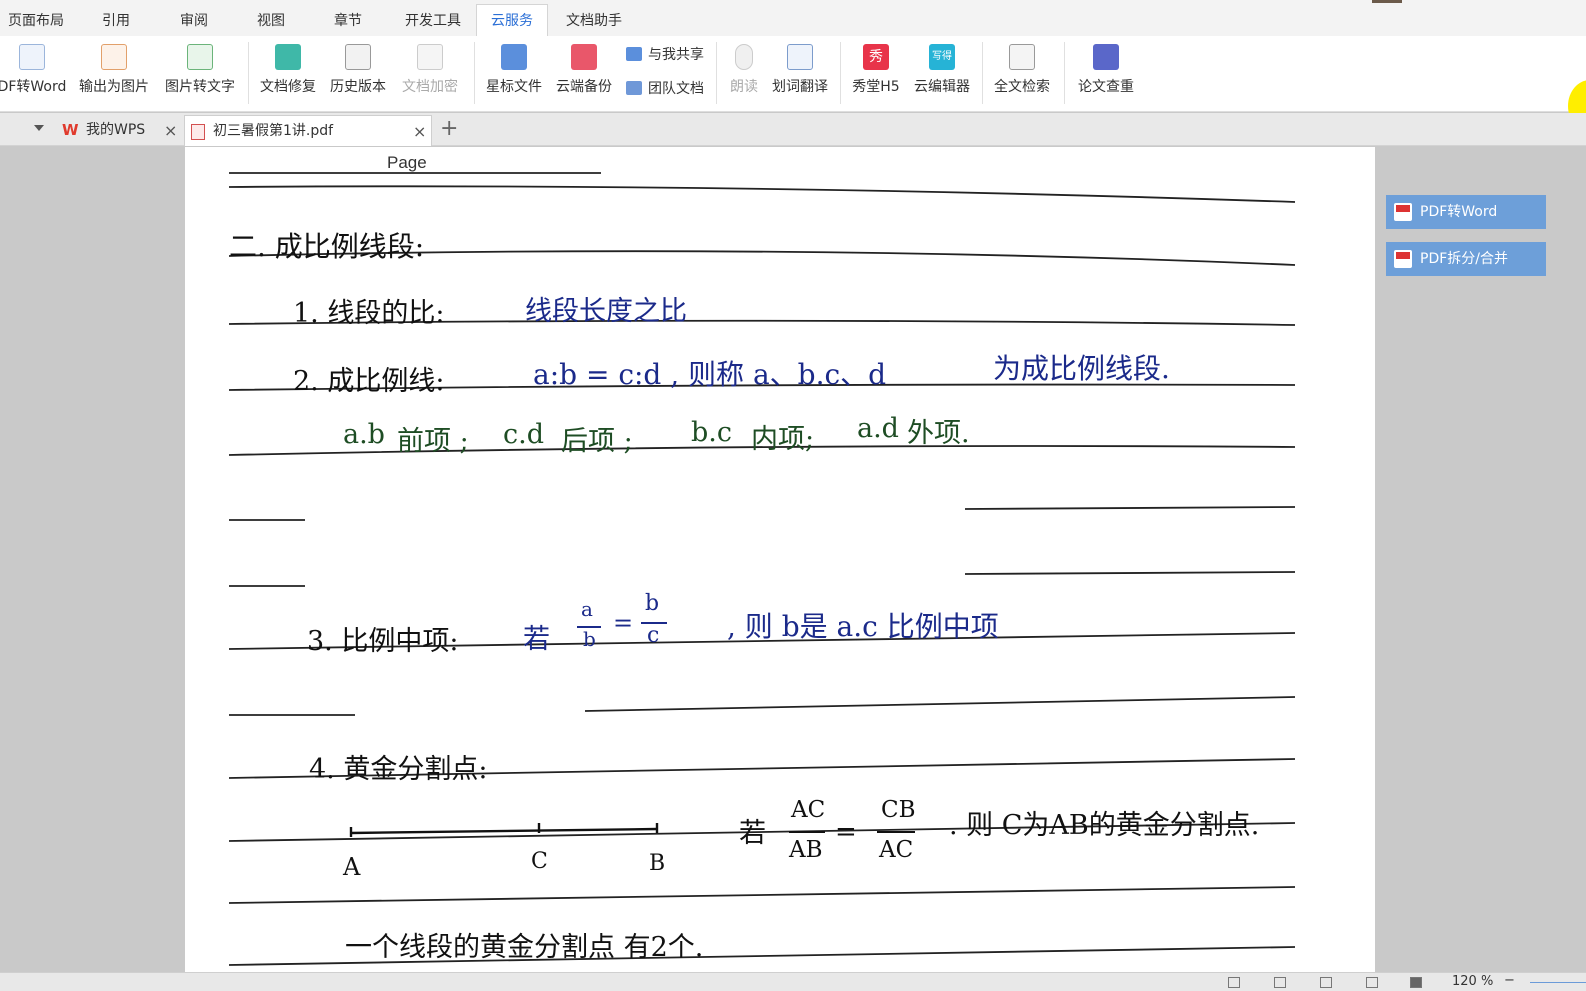  Describe the element at coordinates (430, 73) in the screenshot. I see `doc-encrypt-button: 文档加密` at that location.